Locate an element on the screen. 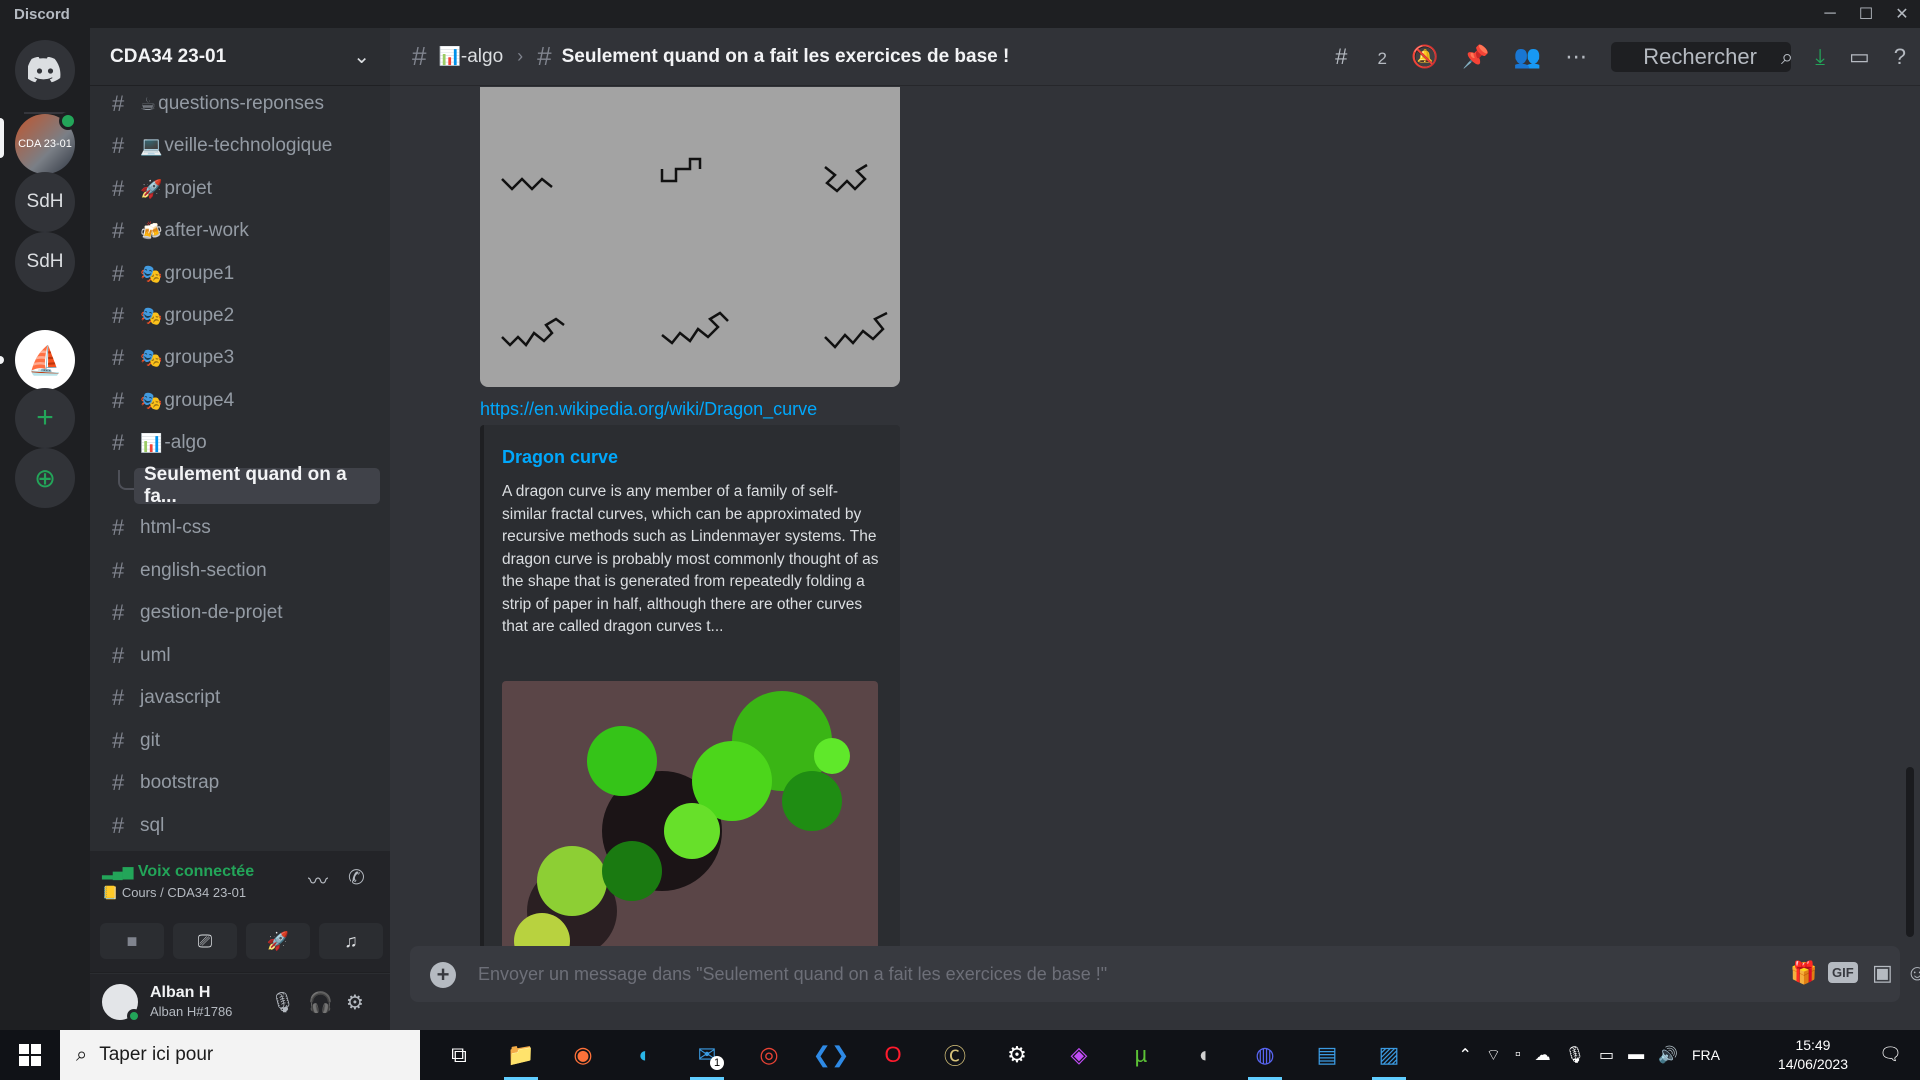  gif-button: GIF is located at coordinates (1843, 972).